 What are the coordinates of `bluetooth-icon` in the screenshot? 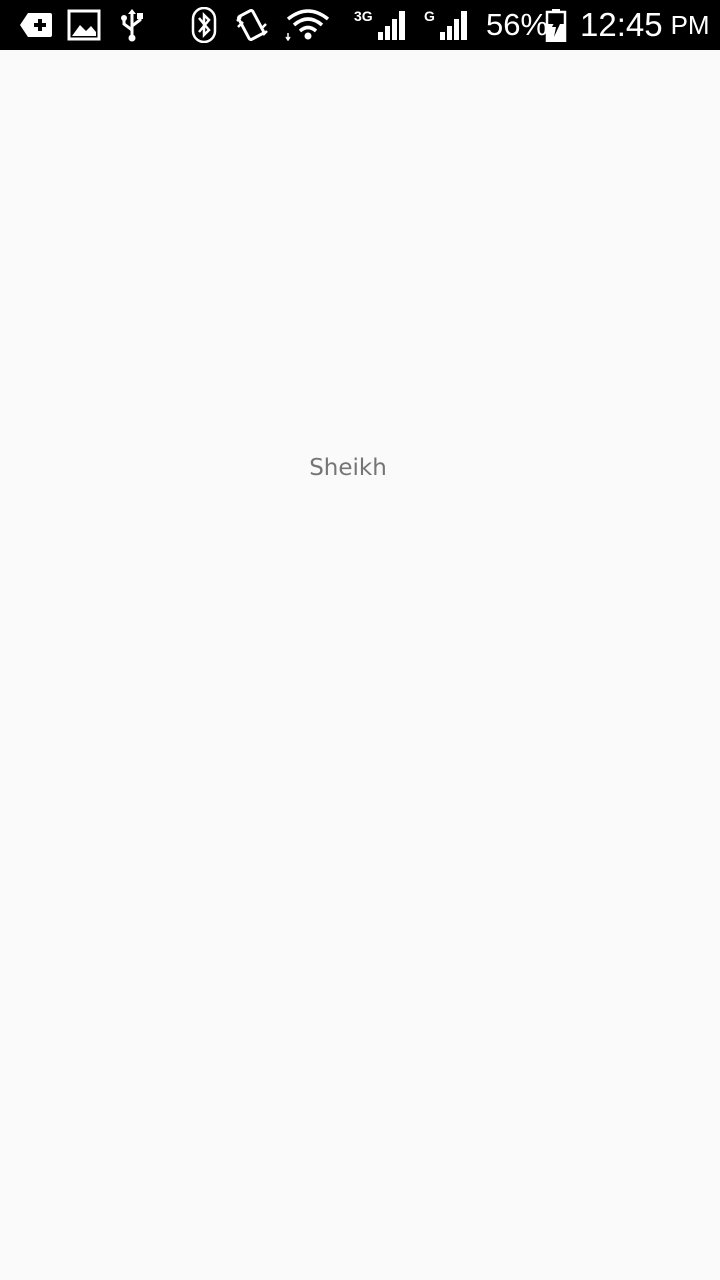 It's located at (204, 25).